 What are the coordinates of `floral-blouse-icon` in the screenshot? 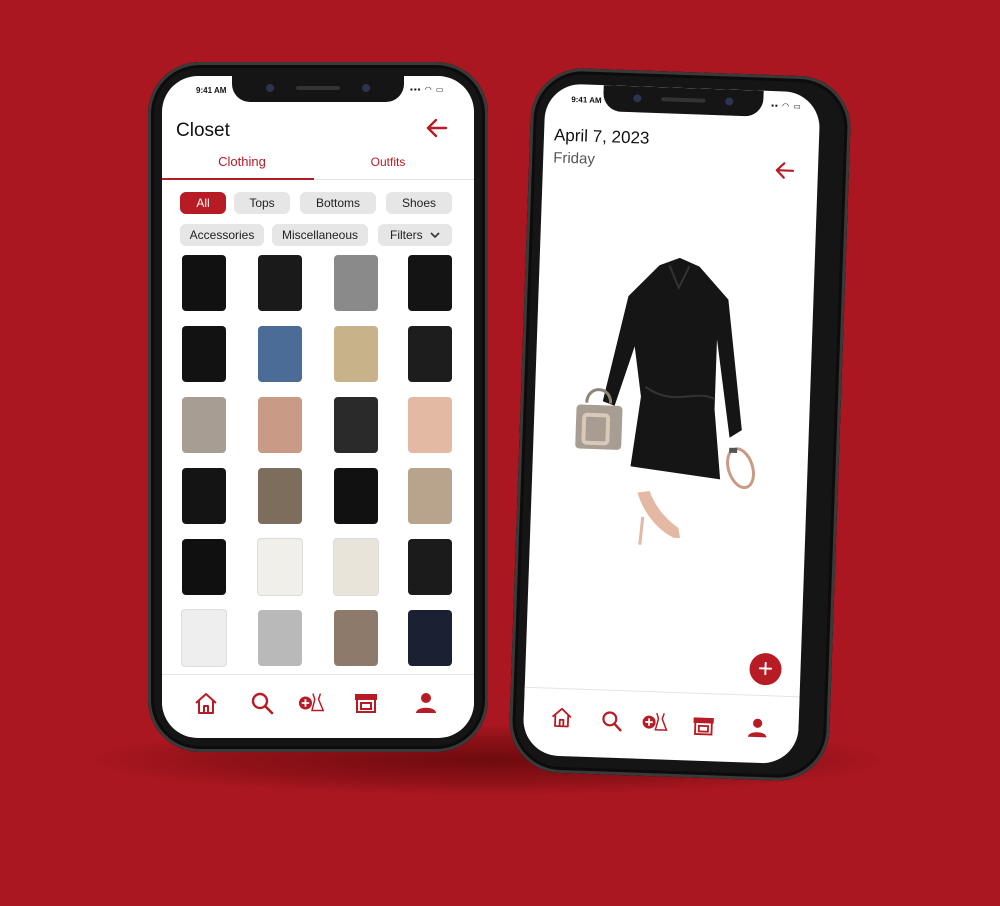 It's located at (356, 638).